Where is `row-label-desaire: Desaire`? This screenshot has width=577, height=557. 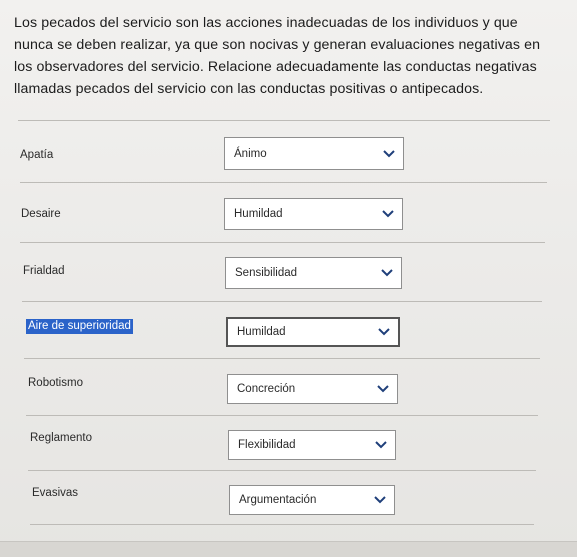
row-label-desaire: Desaire is located at coordinates (41, 214).